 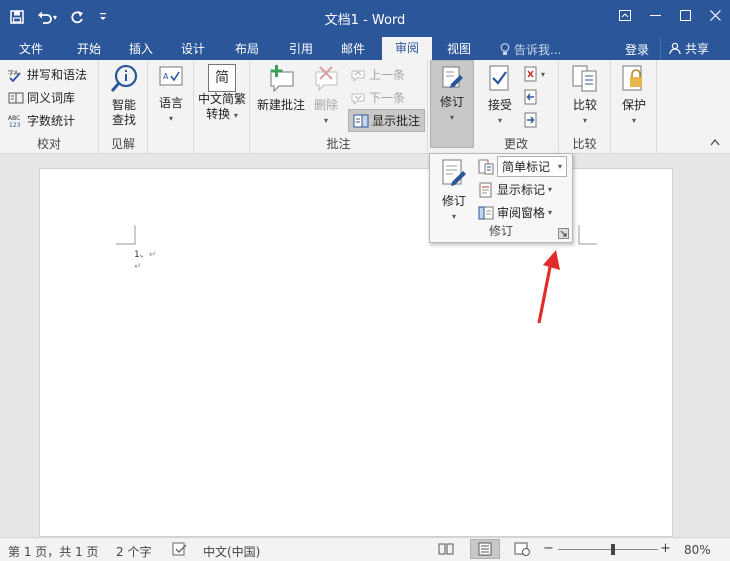 I want to click on reviewing-pane-icon, so click(x=486, y=212).